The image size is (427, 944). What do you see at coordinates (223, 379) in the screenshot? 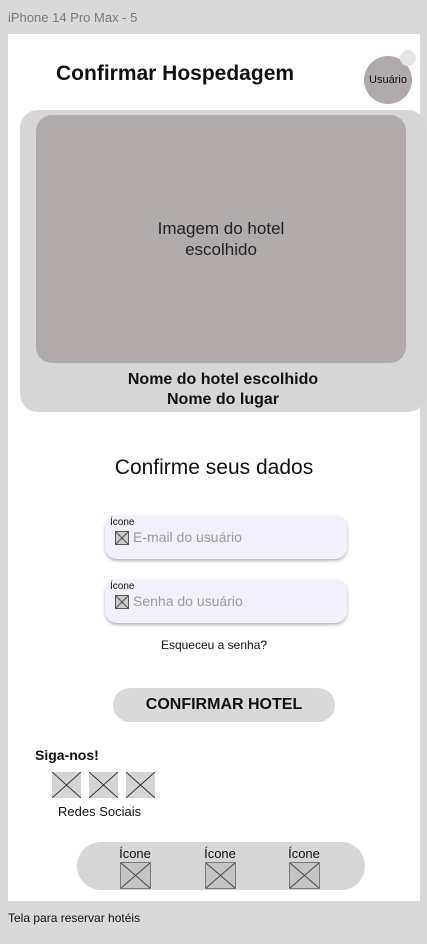
I see `hotel-name: Nome do hotel escolhido` at bounding box center [223, 379].